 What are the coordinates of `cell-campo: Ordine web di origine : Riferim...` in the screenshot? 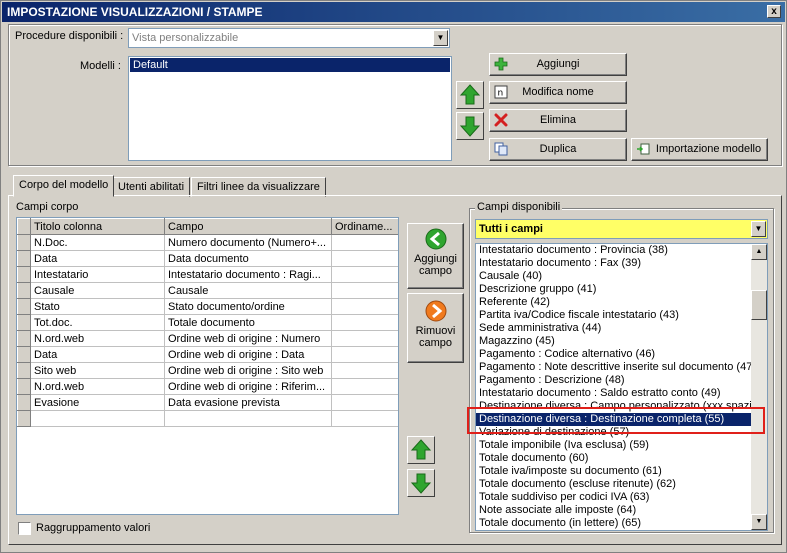 It's located at (248, 386).